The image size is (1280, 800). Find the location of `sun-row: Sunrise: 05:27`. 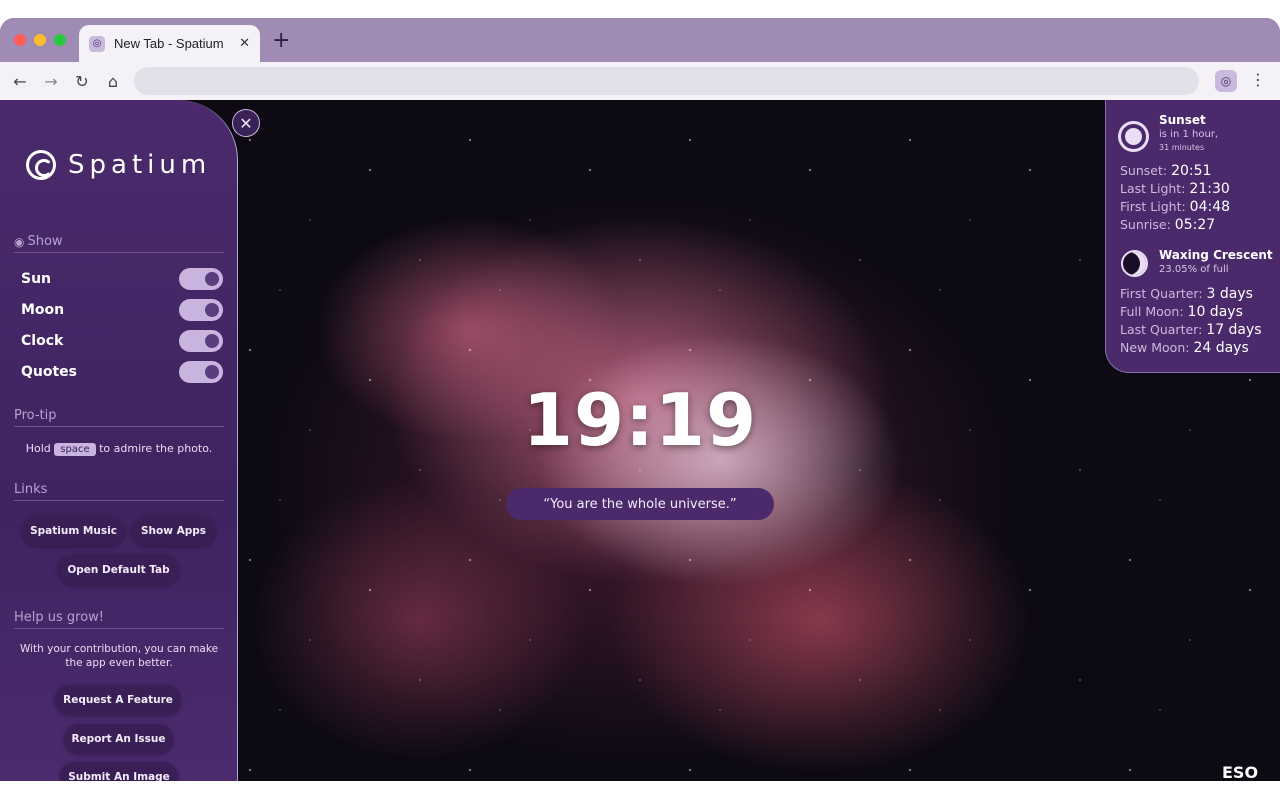

sun-row: Sunrise: 05:27 is located at coordinates (1168, 225).